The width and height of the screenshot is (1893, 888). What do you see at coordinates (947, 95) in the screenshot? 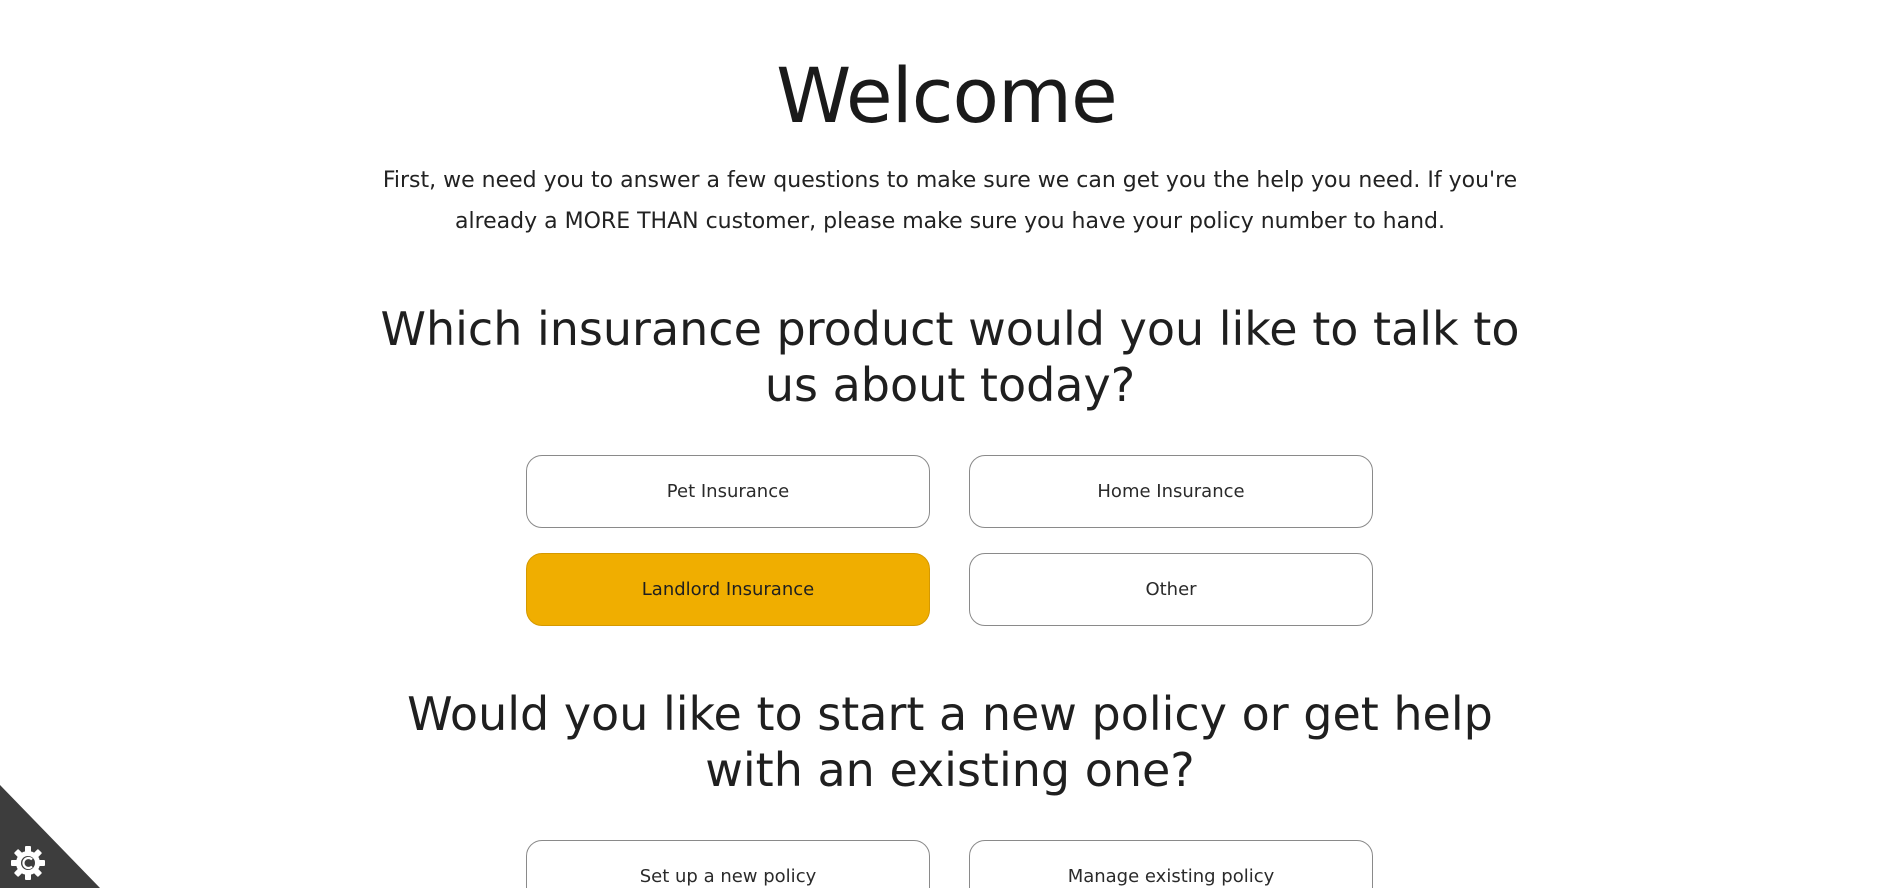
I see `page-title: Welcome` at bounding box center [947, 95].